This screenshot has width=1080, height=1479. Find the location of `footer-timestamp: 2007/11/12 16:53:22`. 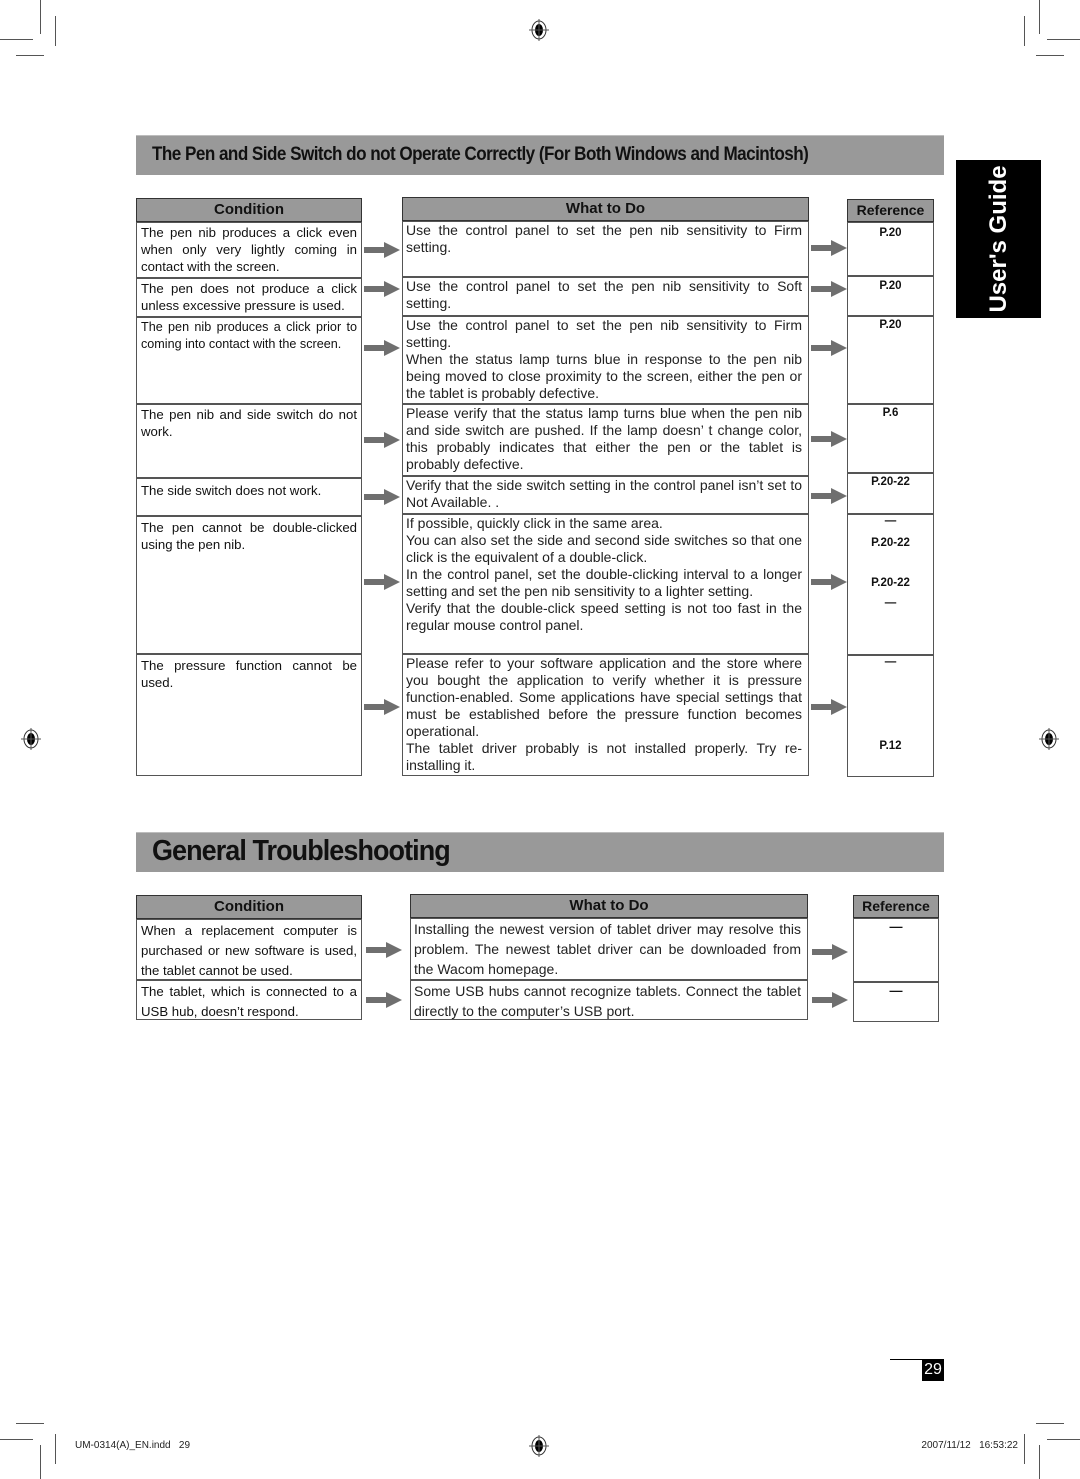

footer-timestamp: 2007/11/12 16:53:22 is located at coordinates (969, 1445).